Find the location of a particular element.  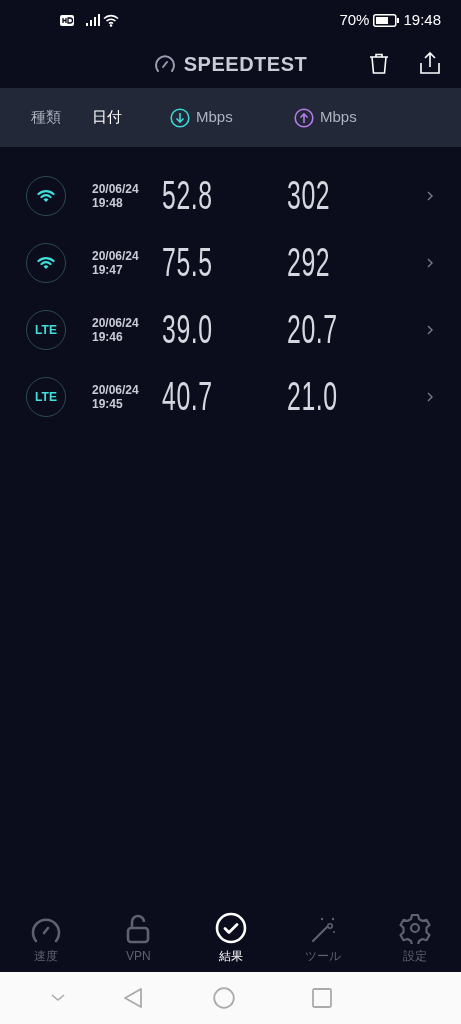

padlock-icon is located at coordinates (138, 929).